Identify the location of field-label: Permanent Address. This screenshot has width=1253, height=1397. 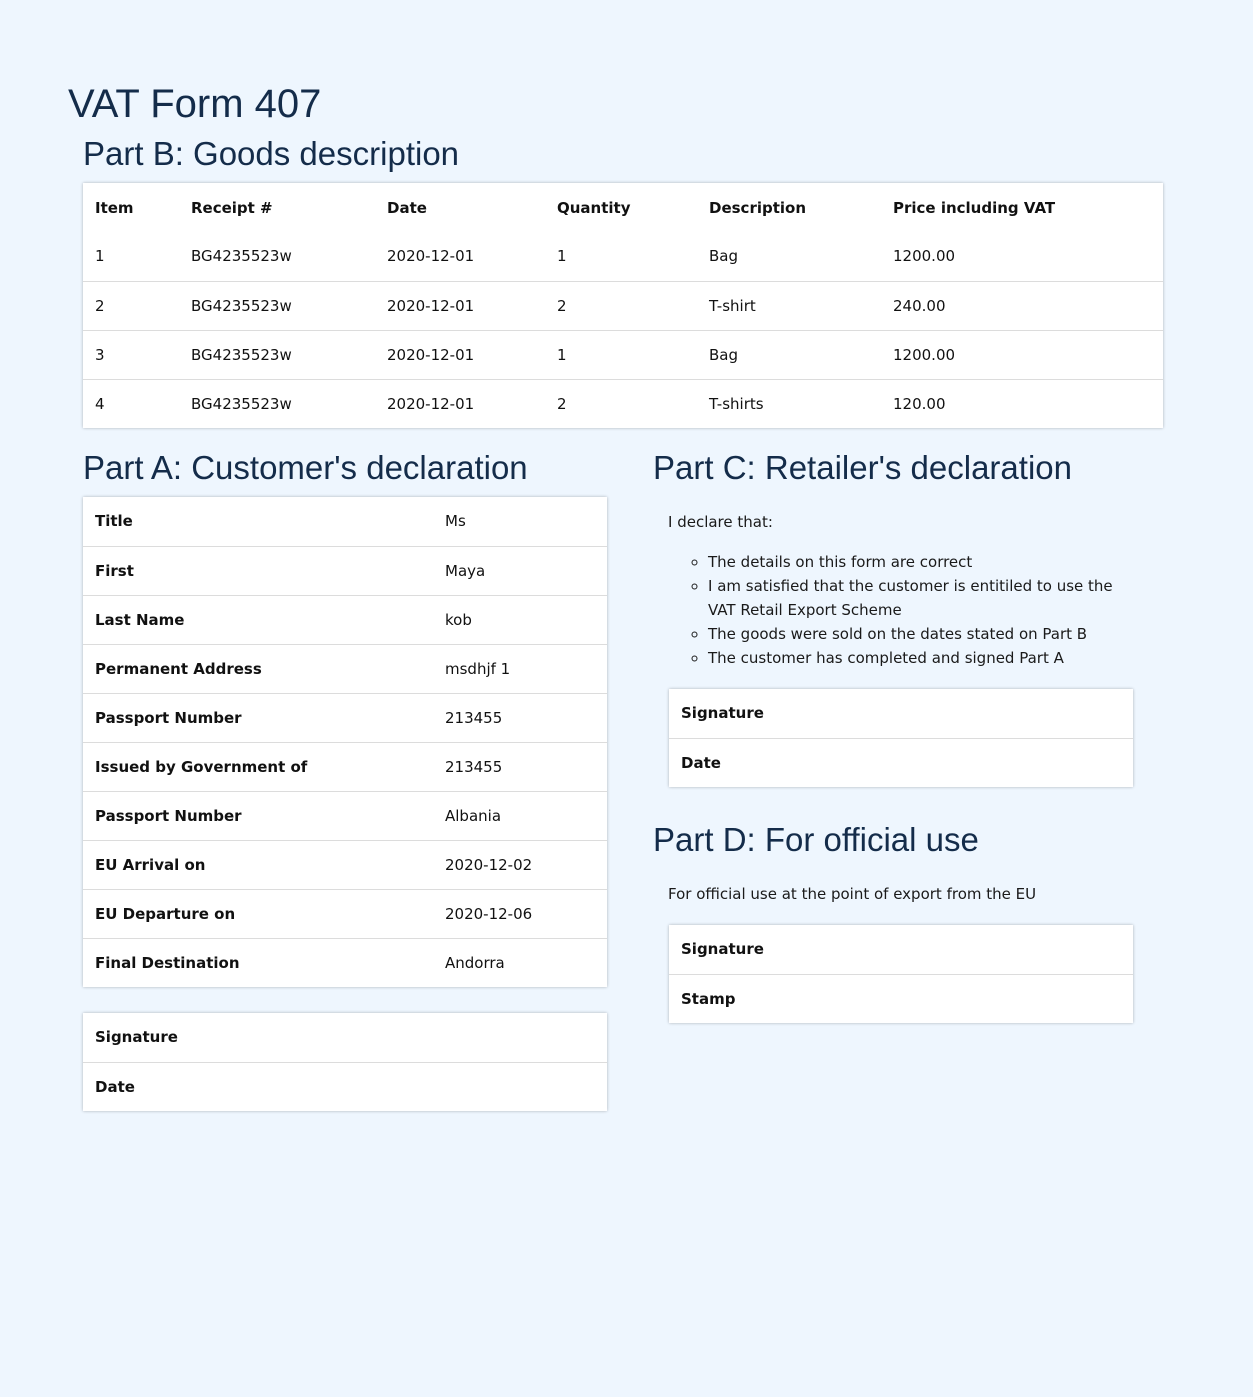
(258, 668).